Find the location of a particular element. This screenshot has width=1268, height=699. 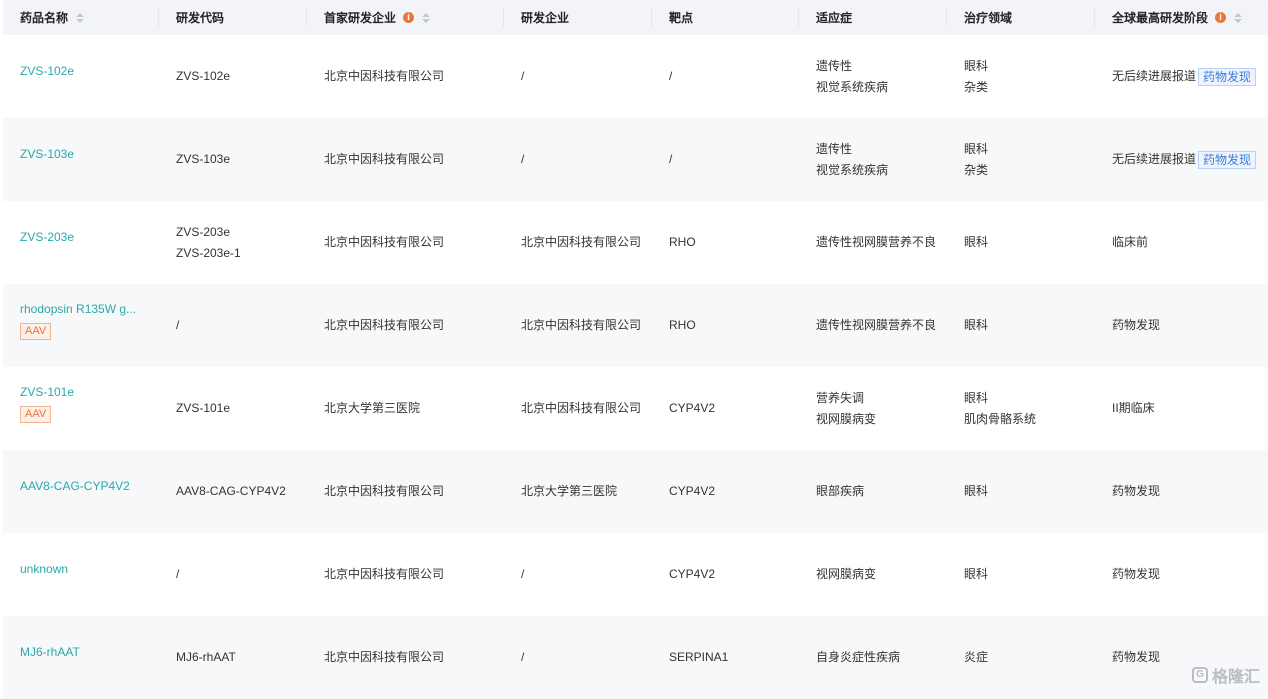

cell-text: CYP4V2 is located at coordinates (692, 408).